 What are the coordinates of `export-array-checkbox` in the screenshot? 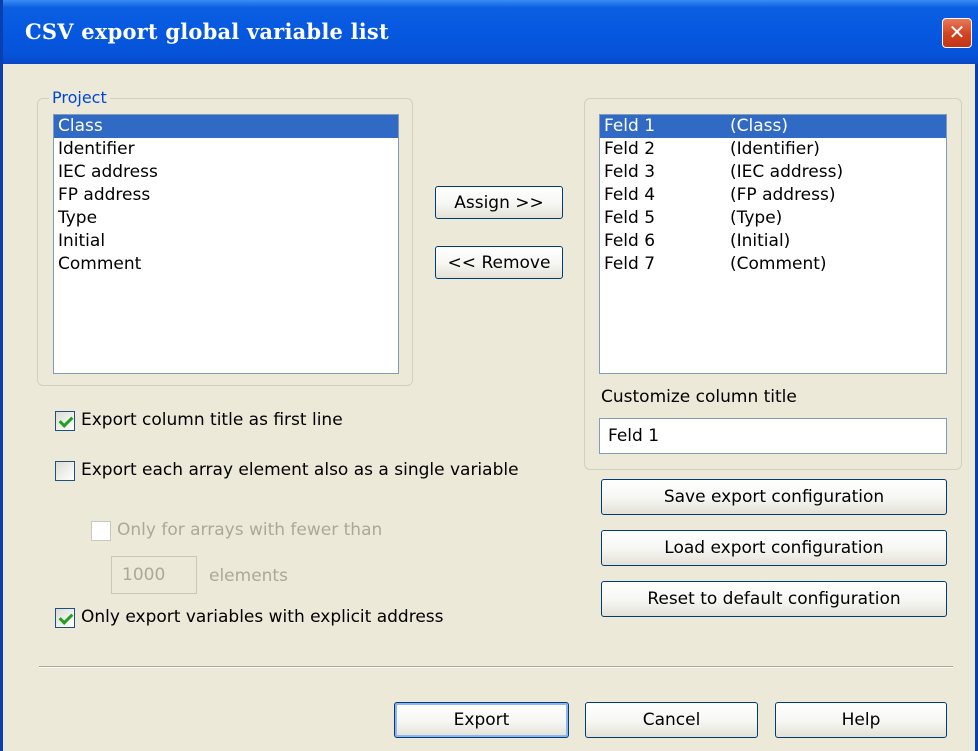 It's located at (65, 471).